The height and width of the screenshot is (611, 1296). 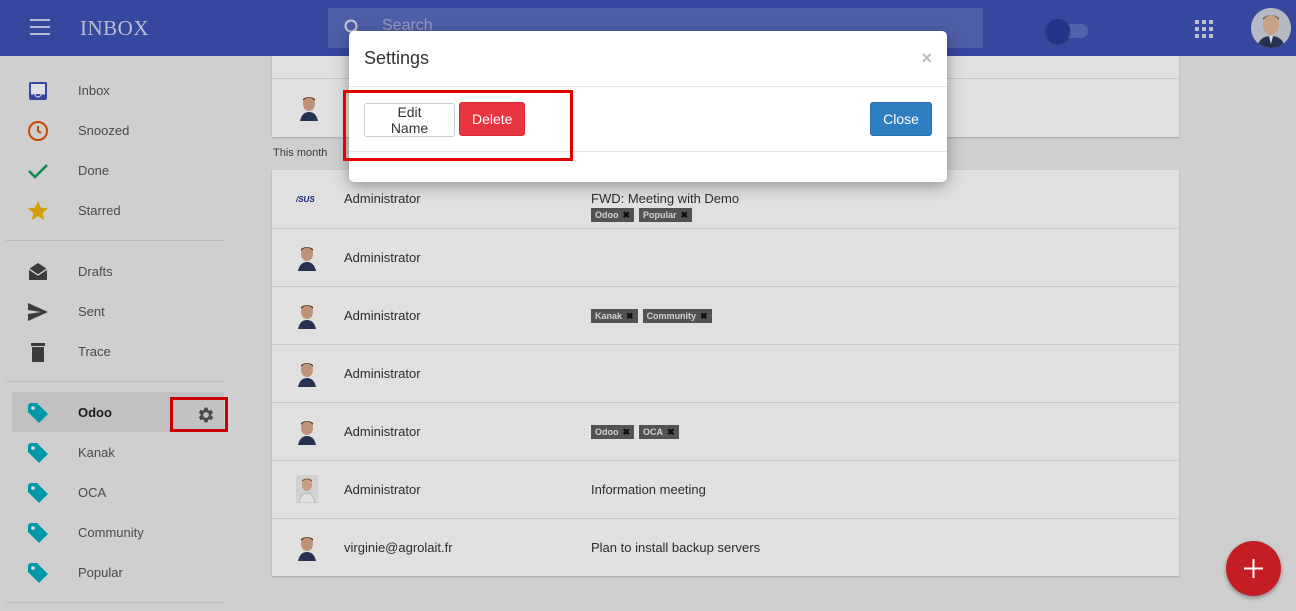 I want to click on highlight-box, so click(x=458, y=125).